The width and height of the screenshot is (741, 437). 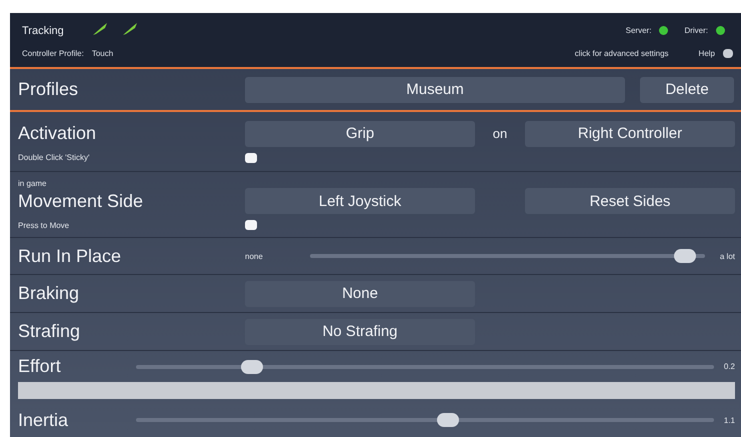 What do you see at coordinates (728, 53) in the screenshot?
I see `help-toggle` at bounding box center [728, 53].